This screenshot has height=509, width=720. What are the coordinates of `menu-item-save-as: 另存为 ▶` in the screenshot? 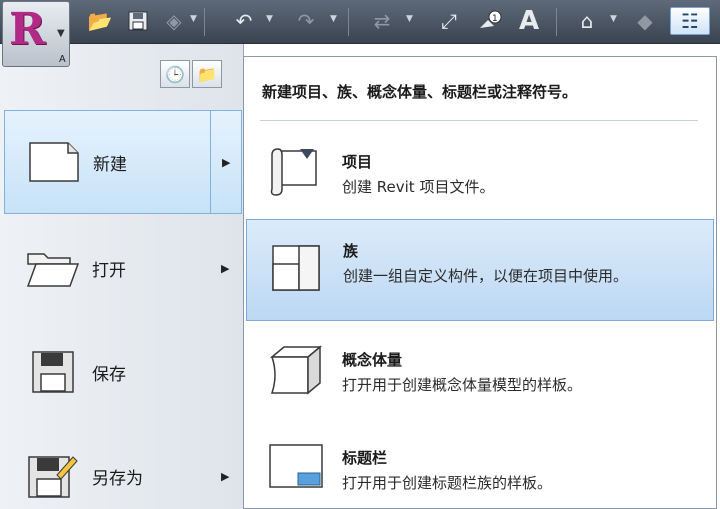 It's located at (123, 466).